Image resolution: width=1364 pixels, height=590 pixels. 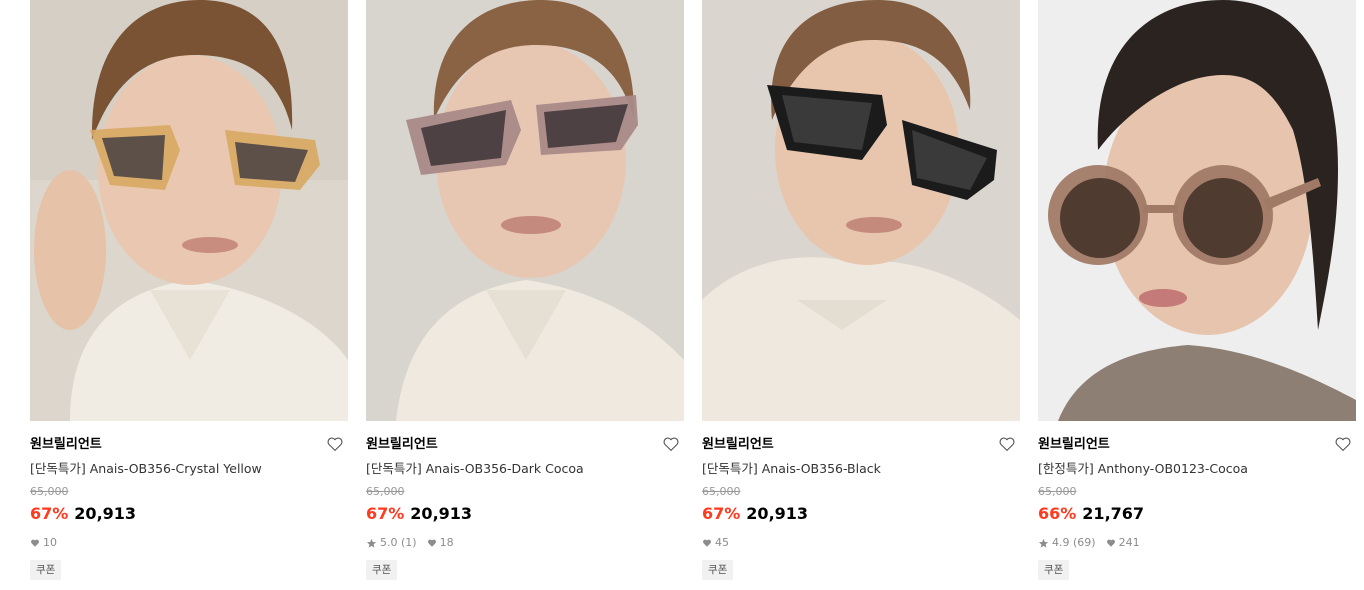 I want to click on price-row: 66% 21,767, so click(x=1197, y=514).